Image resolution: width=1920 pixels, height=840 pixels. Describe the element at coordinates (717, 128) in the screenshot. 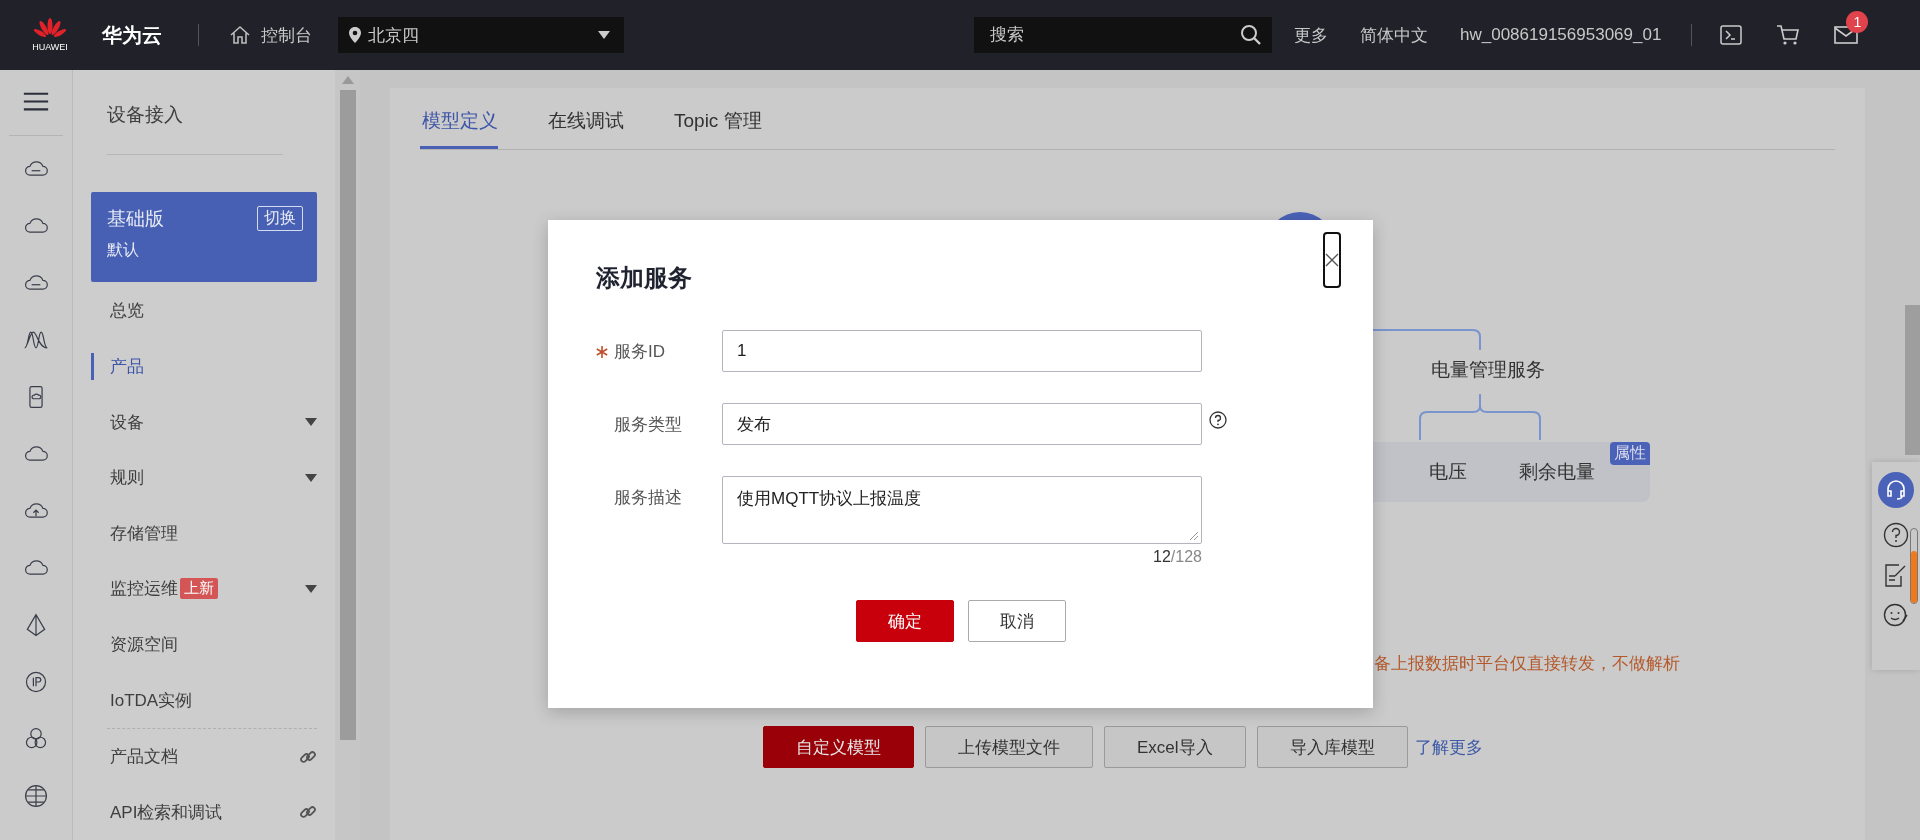

I see `tab: Topic 管理` at that location.